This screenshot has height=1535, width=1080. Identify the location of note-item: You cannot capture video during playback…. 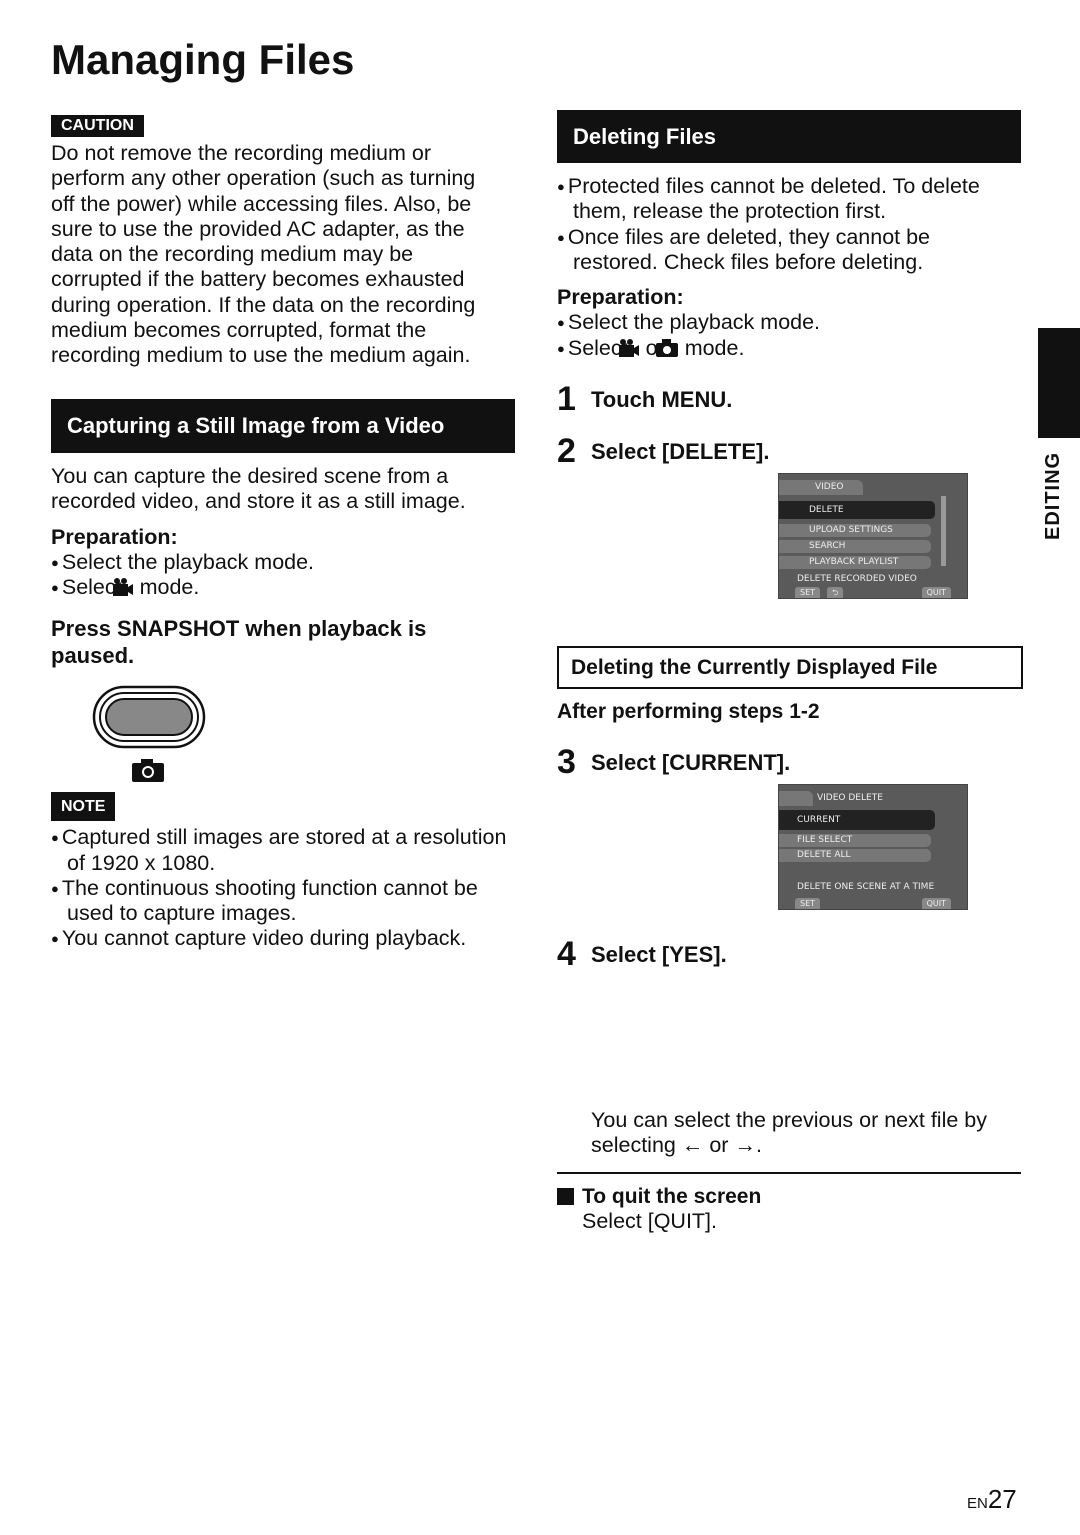
(281, 938).